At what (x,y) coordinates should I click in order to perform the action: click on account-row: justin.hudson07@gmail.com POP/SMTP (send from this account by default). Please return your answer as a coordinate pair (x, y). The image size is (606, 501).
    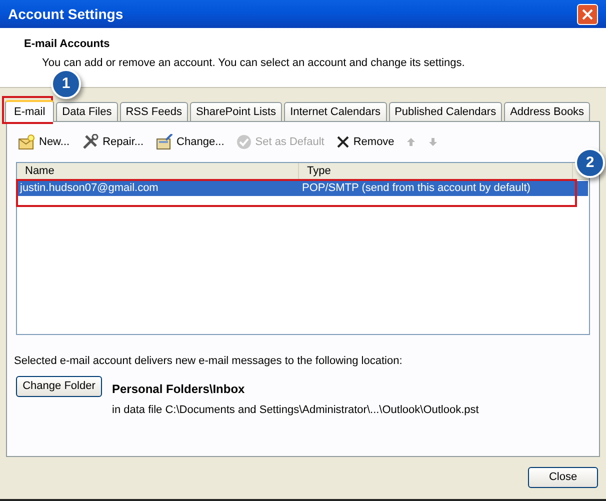
    Looking at the image, I should click on (303, 188).